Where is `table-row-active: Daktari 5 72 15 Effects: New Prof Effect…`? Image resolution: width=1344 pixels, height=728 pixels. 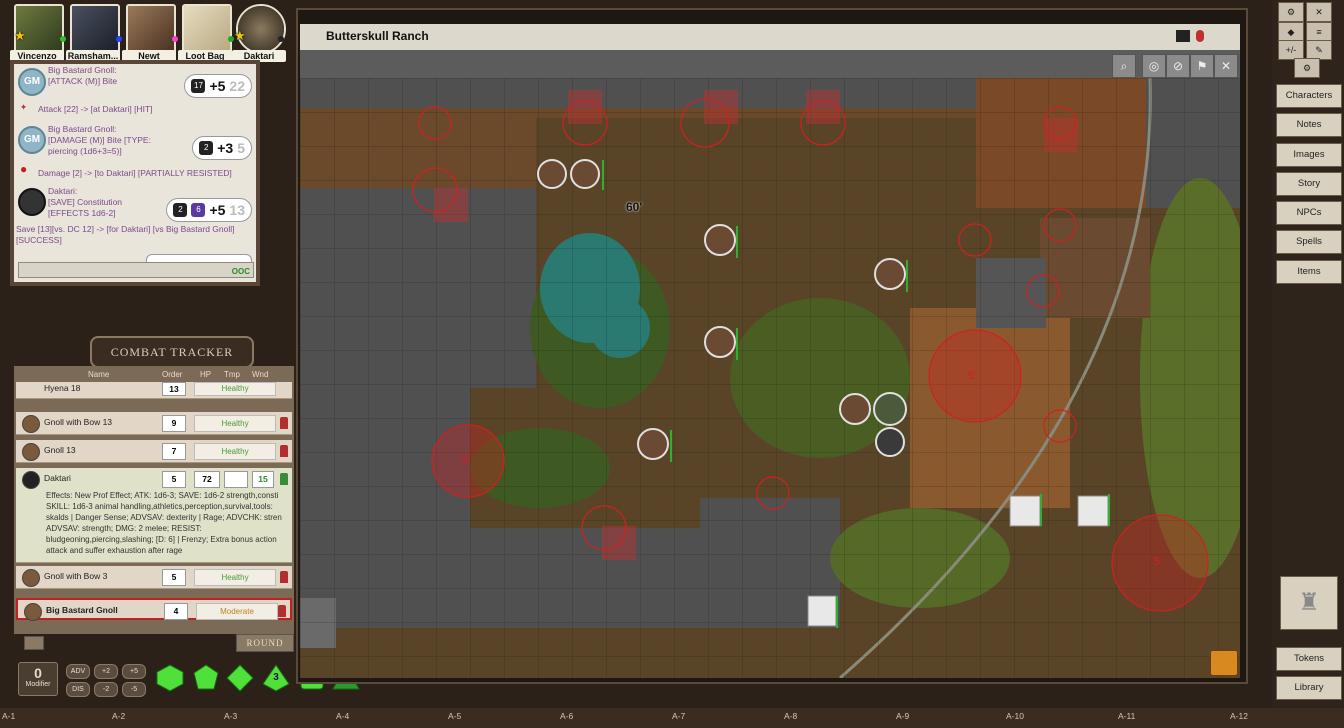 table-row-active: Daktari 5 72 15 Effects: New Prof Effect… is located at coordinates (154, 515).